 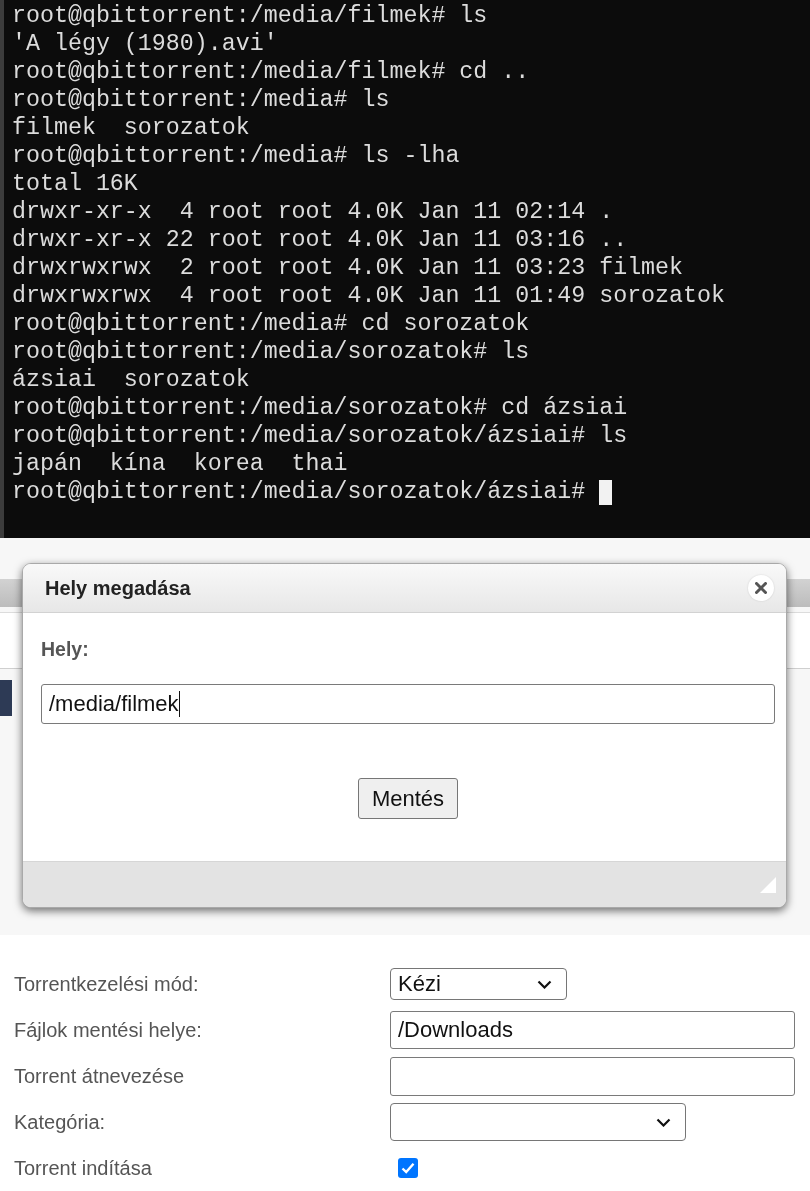 What do you see at coordinates (368, 296) in the screenshot?
I see `terminal-line: drwxrwxrwx 4 root root 4.0K Jan 11 01:49 sorozatok` at bounding box center [368, 296].